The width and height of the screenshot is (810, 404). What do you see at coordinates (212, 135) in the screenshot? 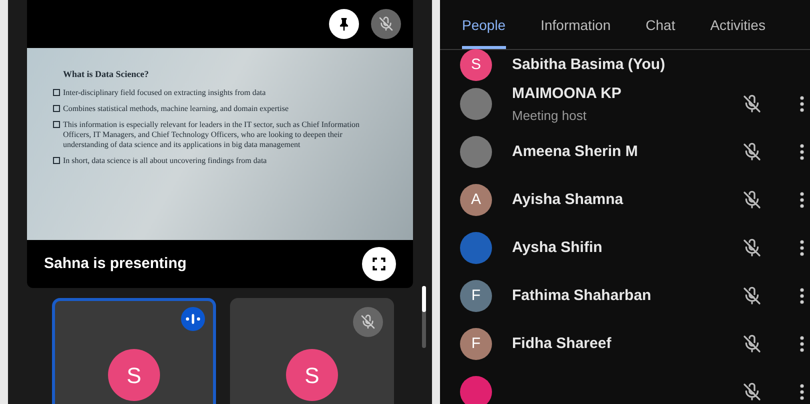
I see `slide-bullet-text: This information is especially relevant for leaders in the IT sector, such as Chief Information Officers, IT Managers, and Chief Technology Officers, who are looking to deepen their understanding of data science and its applications in big data management` at bounding box center [212, 135].